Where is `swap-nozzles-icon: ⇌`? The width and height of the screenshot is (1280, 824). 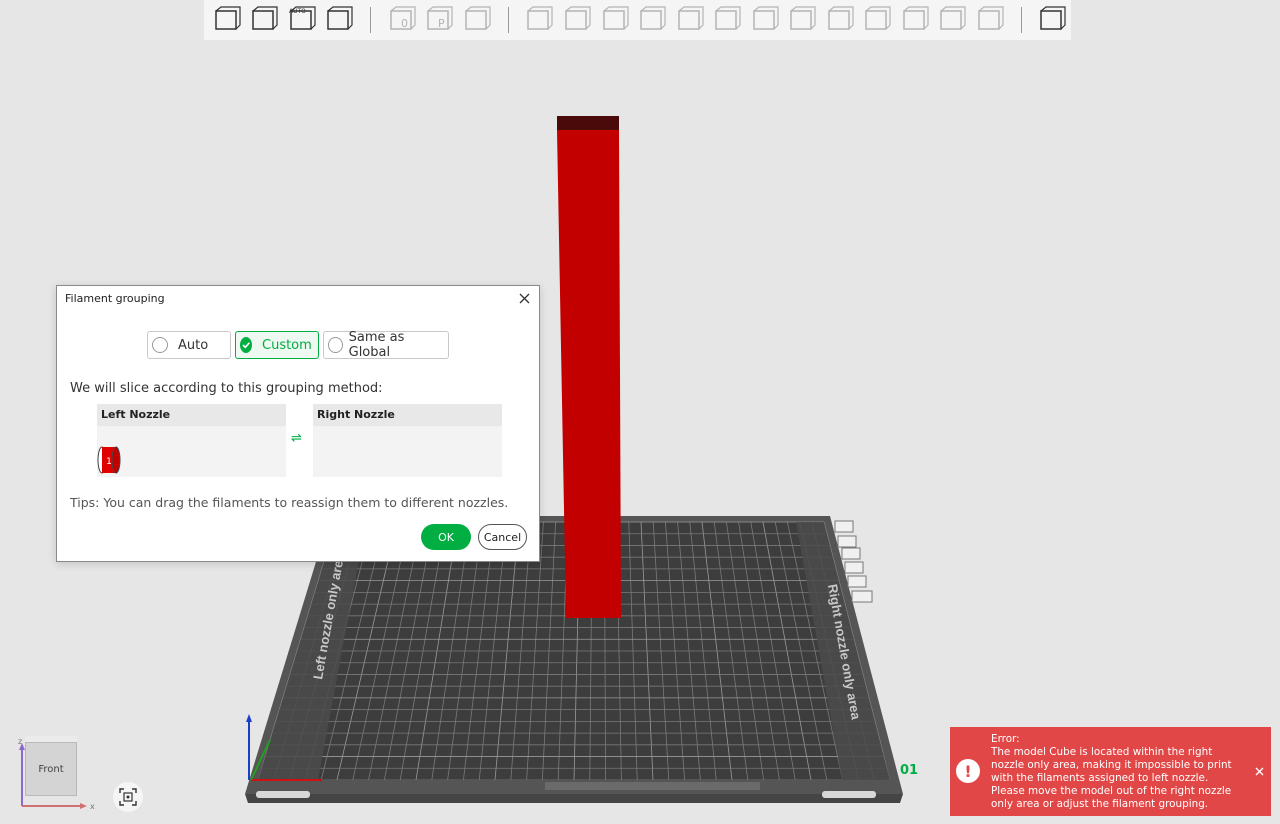 swap-nozzles-icon: ⇌ is located at coordinates (296, 438).